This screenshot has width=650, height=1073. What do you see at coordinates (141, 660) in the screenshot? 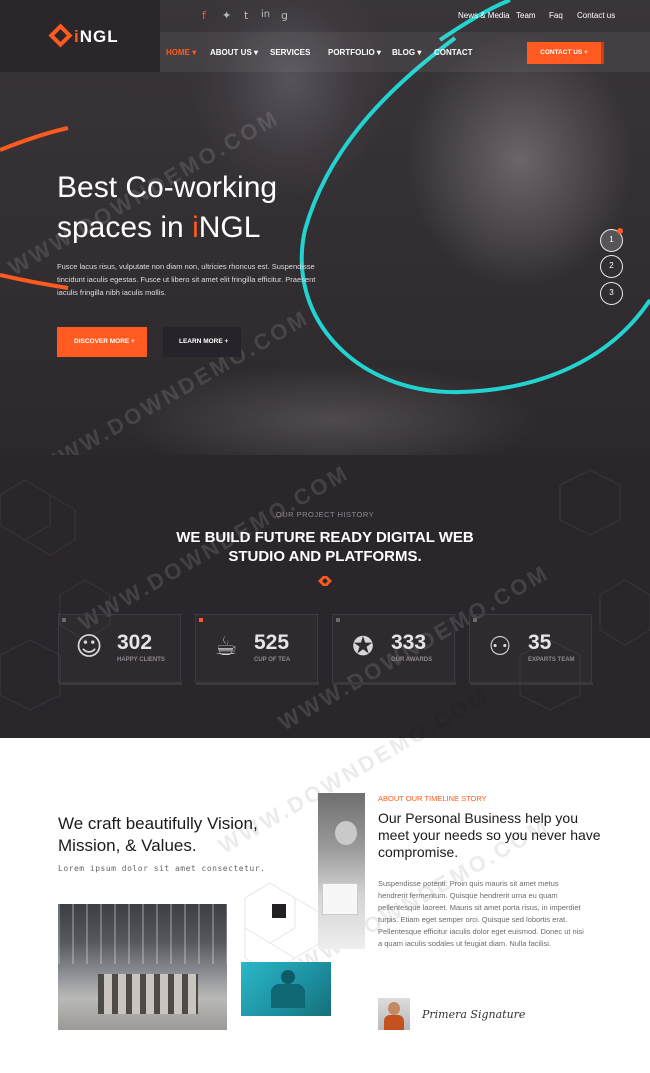
I see `stat-label: HAPPY CLIENTS` at bounding box center [141, 660].